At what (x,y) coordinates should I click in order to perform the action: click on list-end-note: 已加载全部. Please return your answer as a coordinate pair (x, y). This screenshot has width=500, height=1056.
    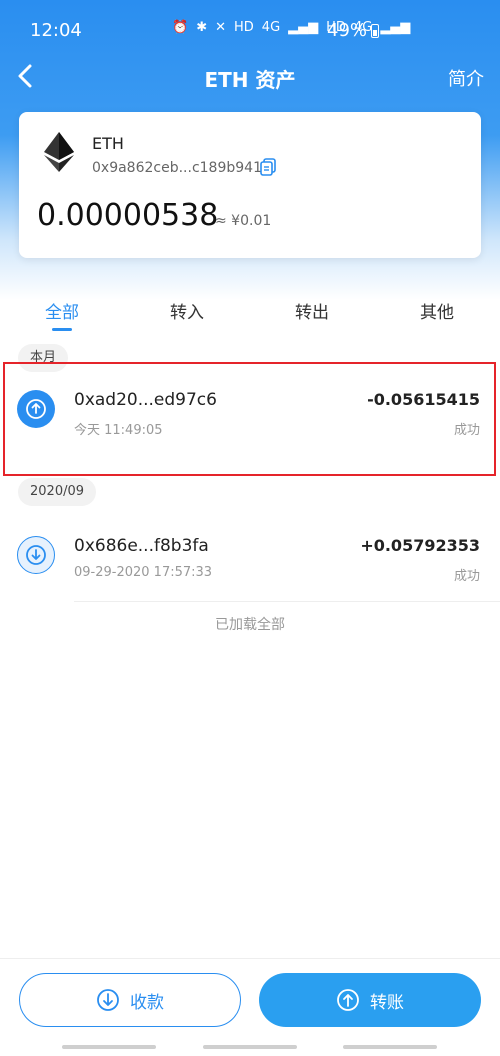
    Looking at the image, I should click on (250, 625).